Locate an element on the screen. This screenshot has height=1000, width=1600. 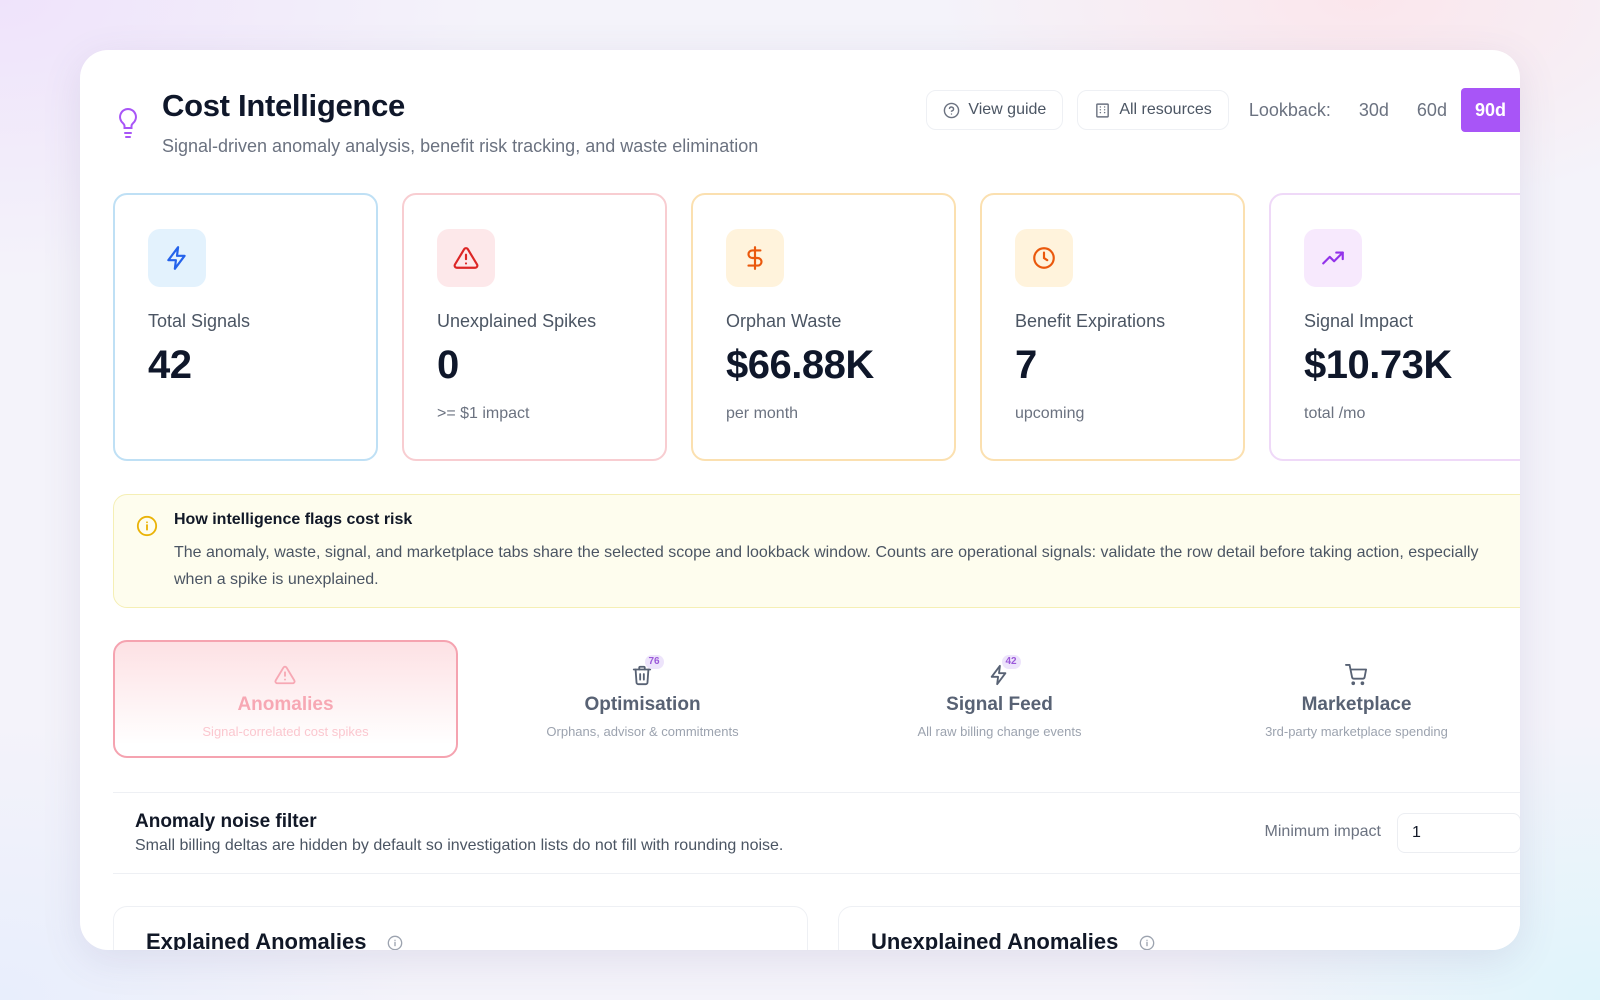
lookback-90d-button: 90d is located at coordinates (1490, 110).